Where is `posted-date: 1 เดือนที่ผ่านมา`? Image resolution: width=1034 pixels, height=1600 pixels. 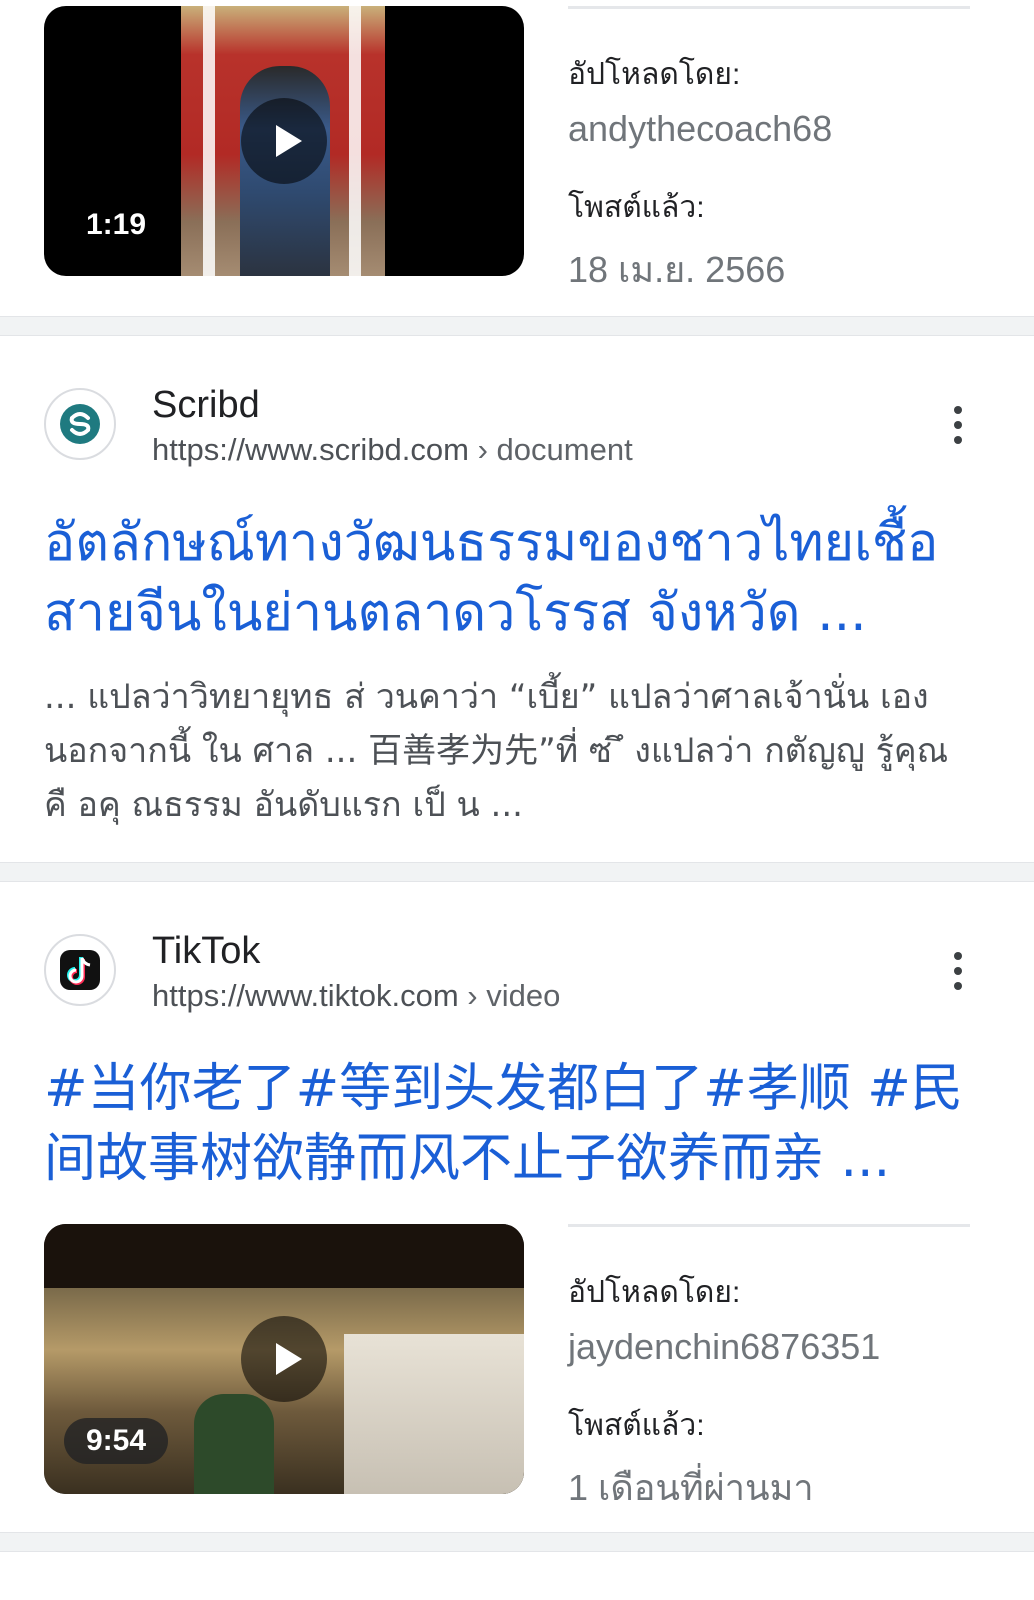 posted-date: 1 เดือนที่ผ่านมา is located at coordinates (691, 1487).